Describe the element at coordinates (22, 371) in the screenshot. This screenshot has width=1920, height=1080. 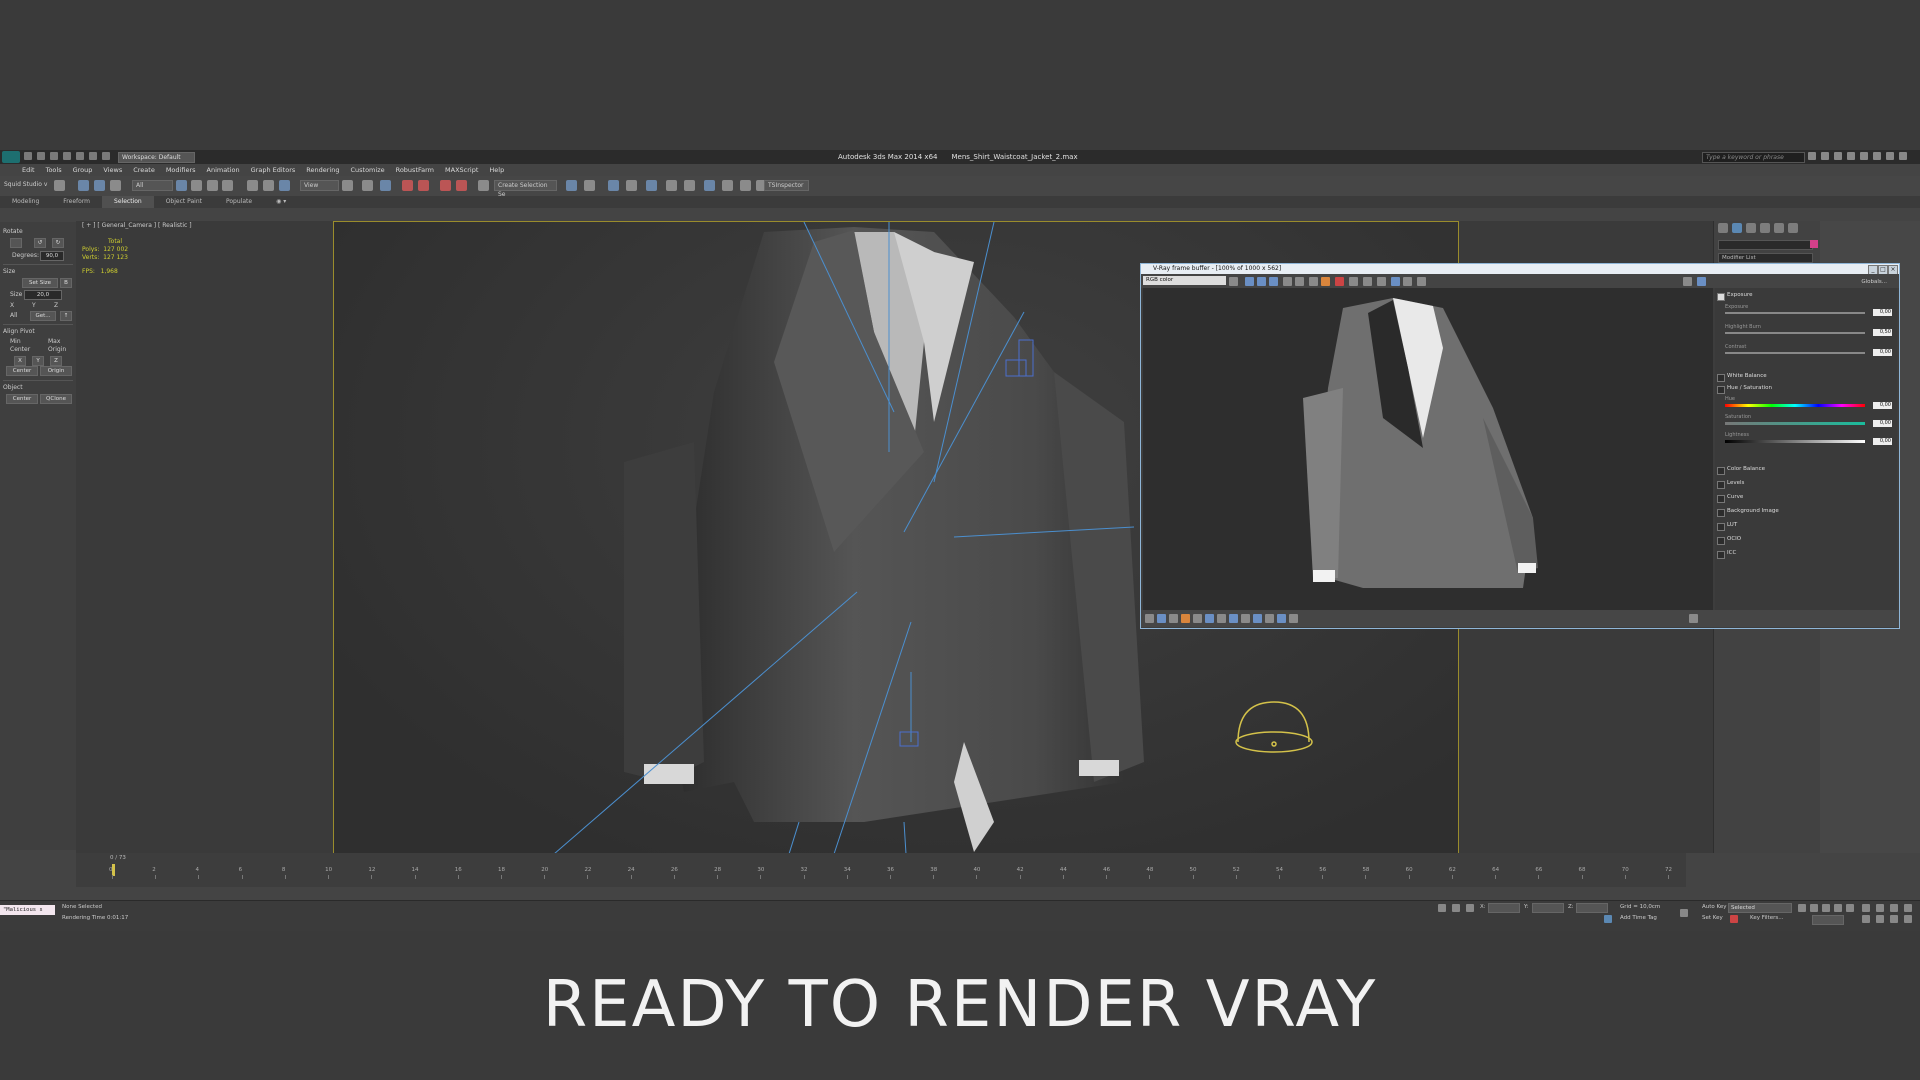
I see `center-button: Center` at that location.